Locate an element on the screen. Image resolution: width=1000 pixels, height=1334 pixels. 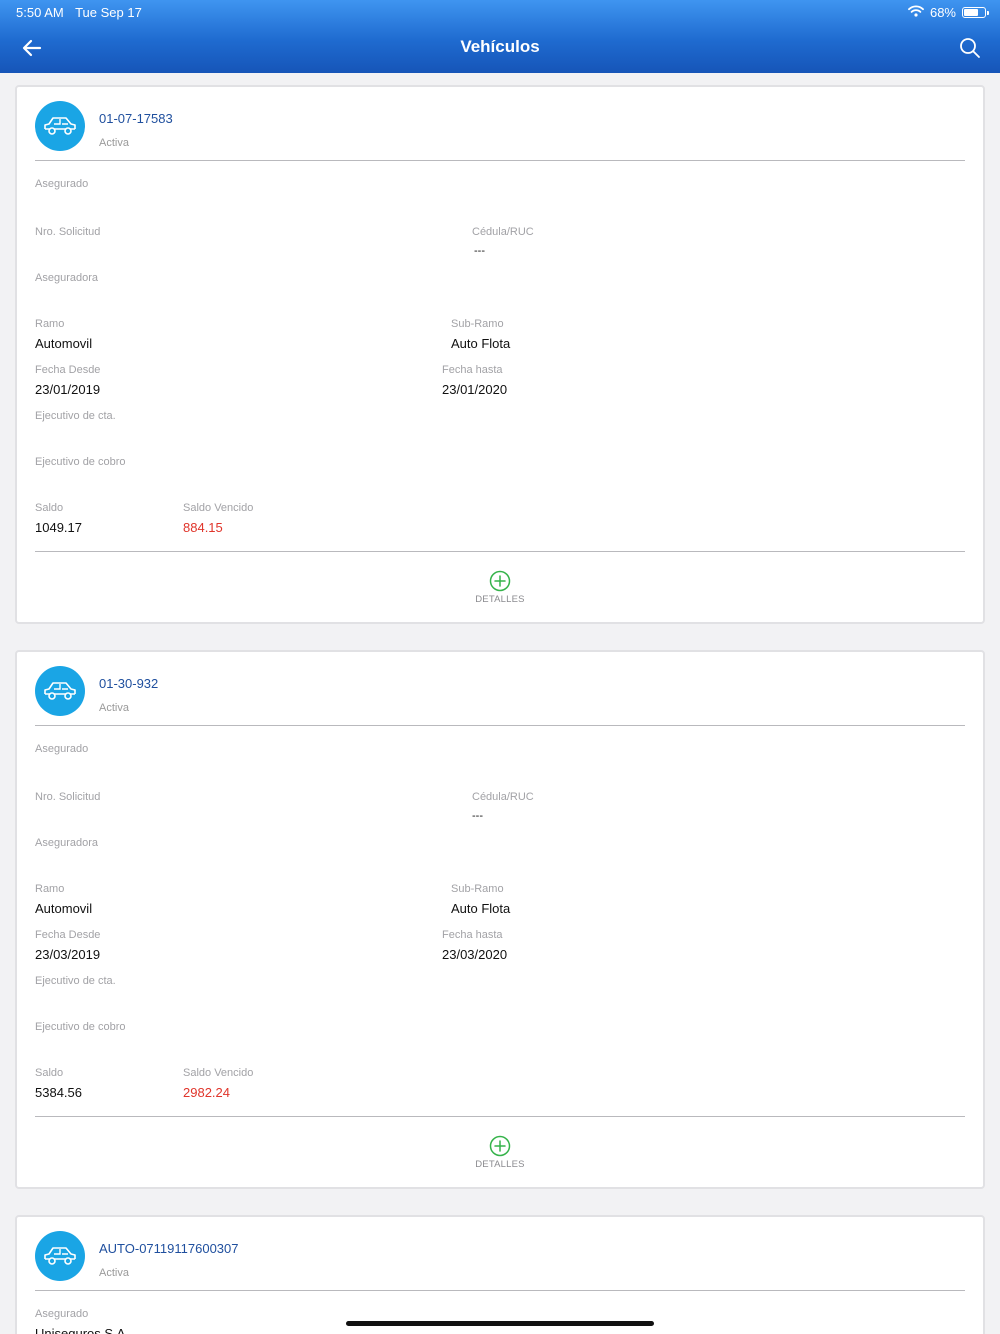
asegurado-value: Uniseguros S.A. is located at coordinates (82, 1330).